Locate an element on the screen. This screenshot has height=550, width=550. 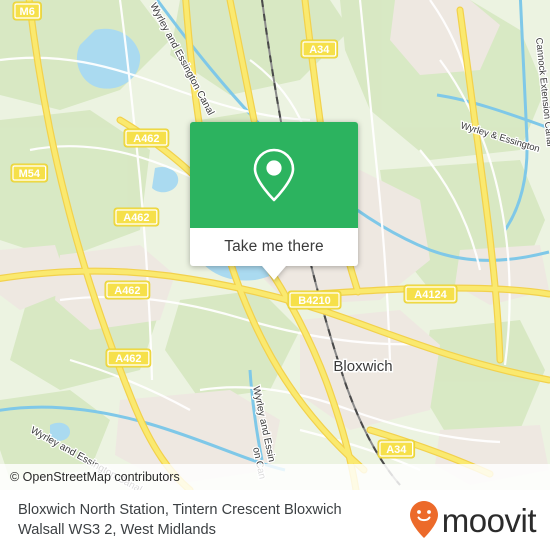
road-shield-a4124: A4124 is located at coordinates (430, 294).